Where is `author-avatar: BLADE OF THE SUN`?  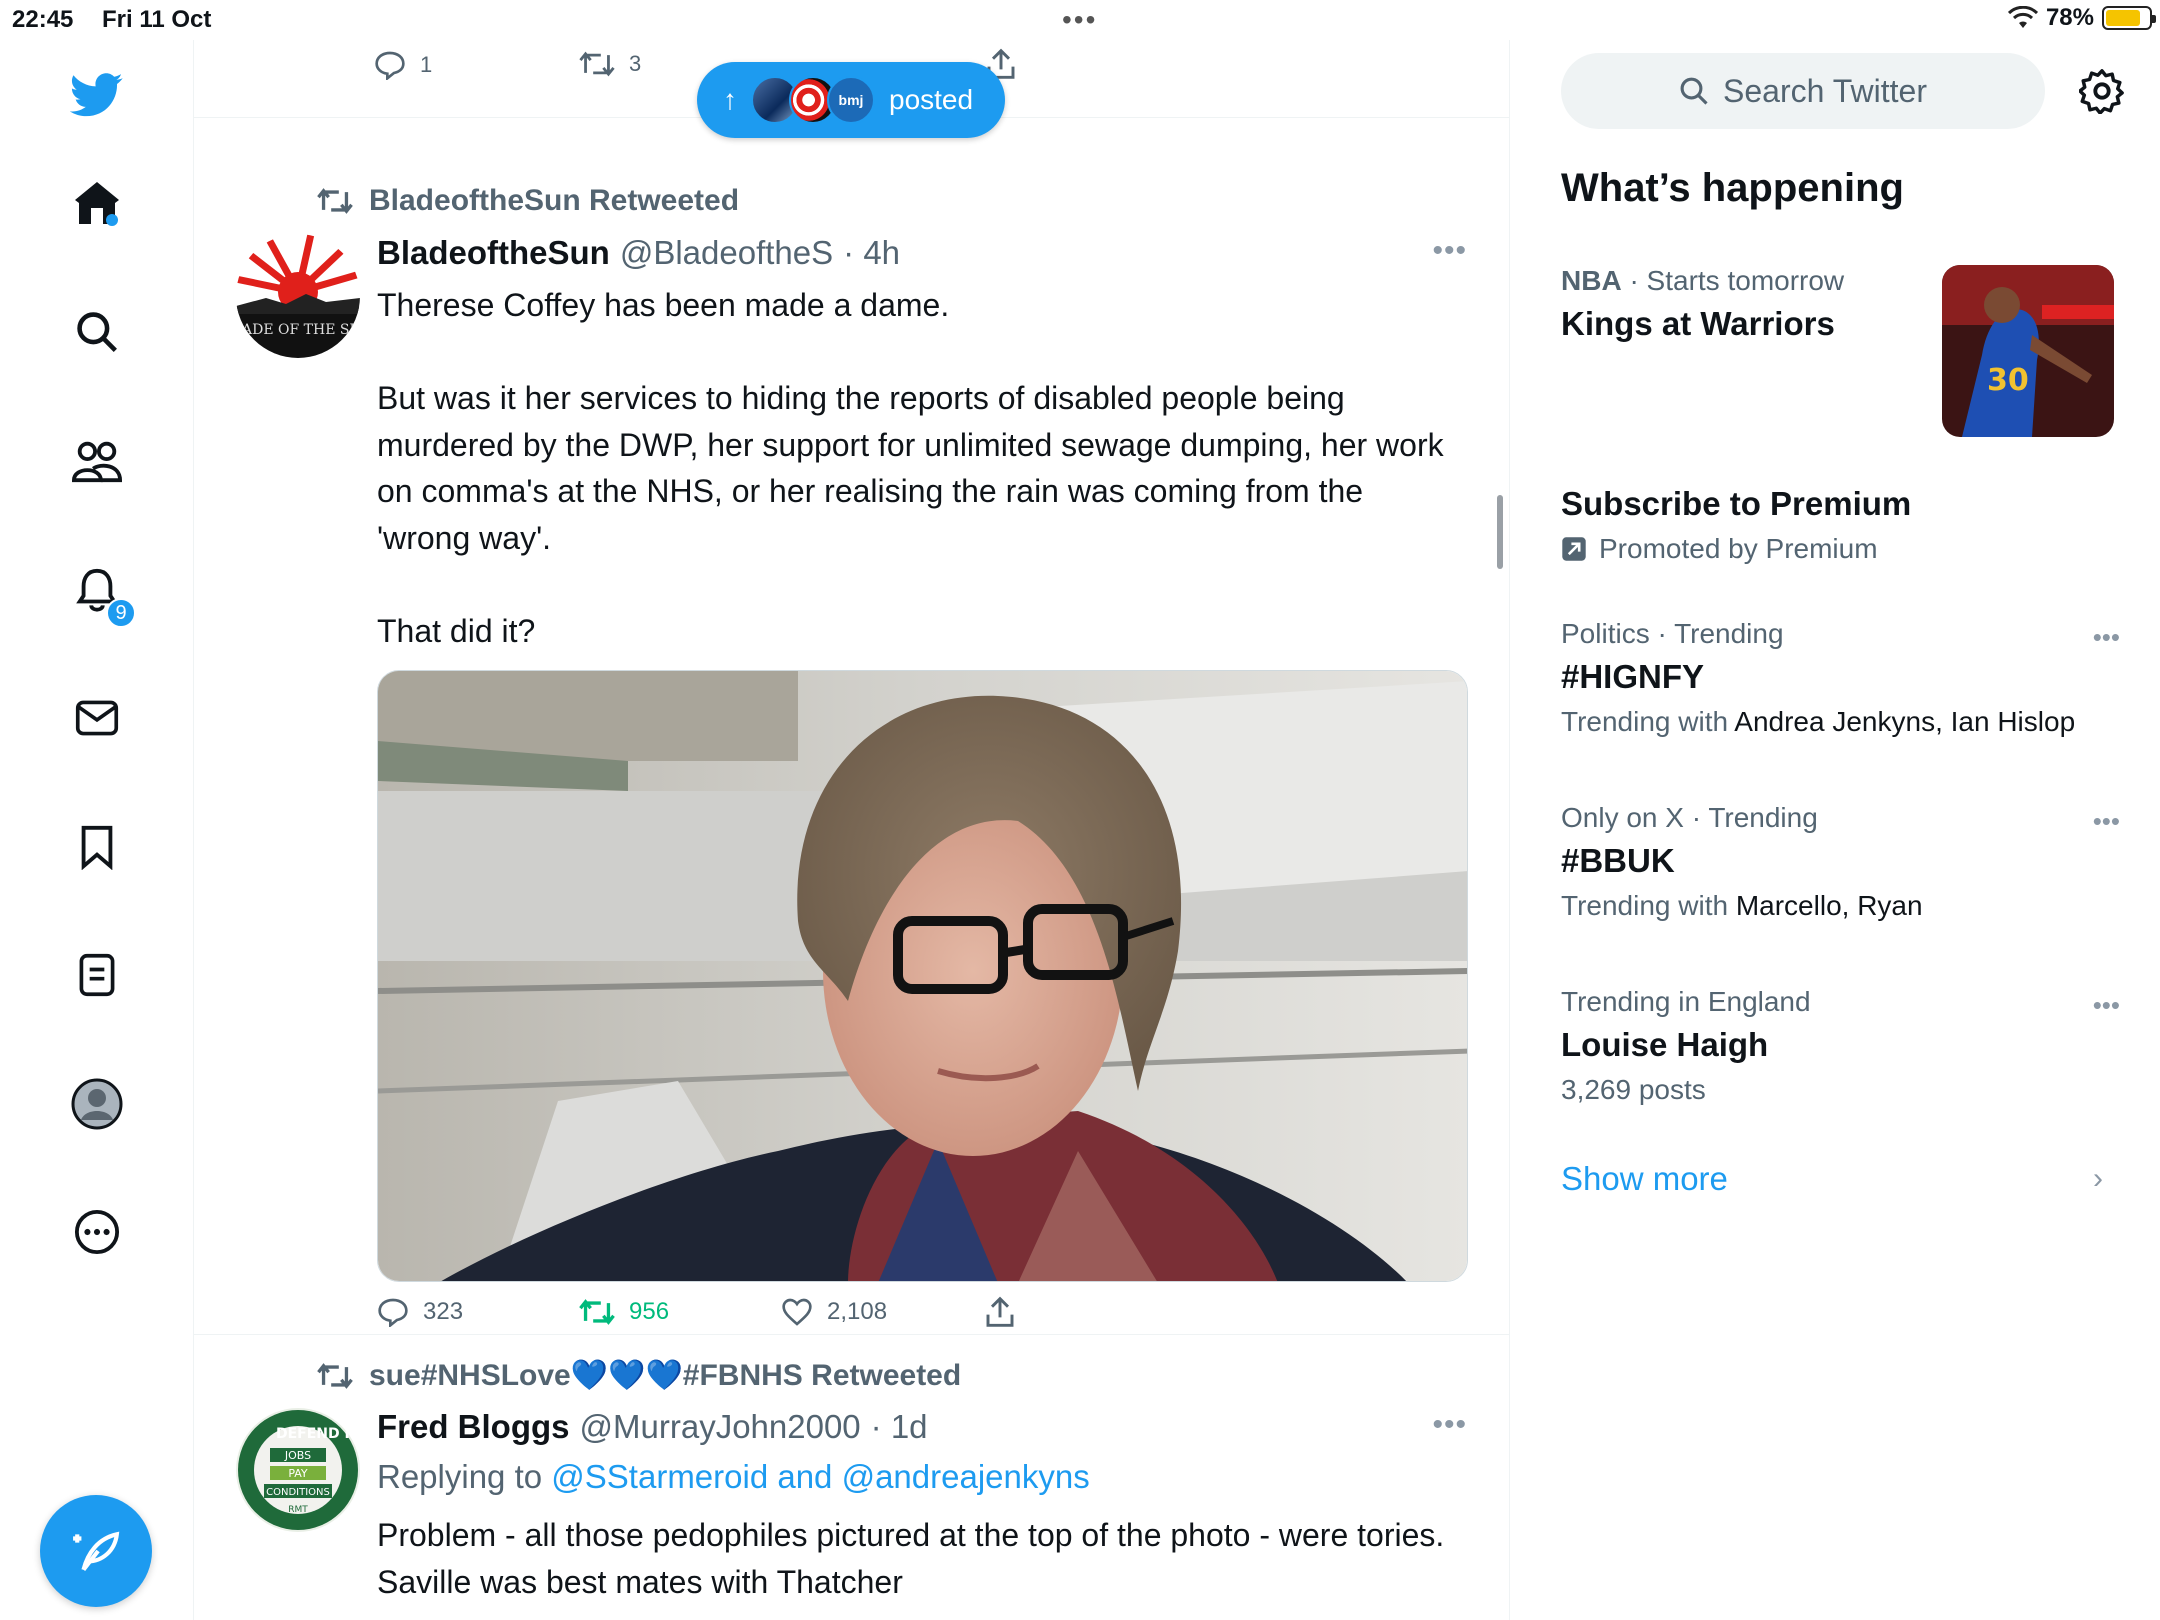
author-avatar: BLADE OF THE SUN is located at coordinates (298, 296).